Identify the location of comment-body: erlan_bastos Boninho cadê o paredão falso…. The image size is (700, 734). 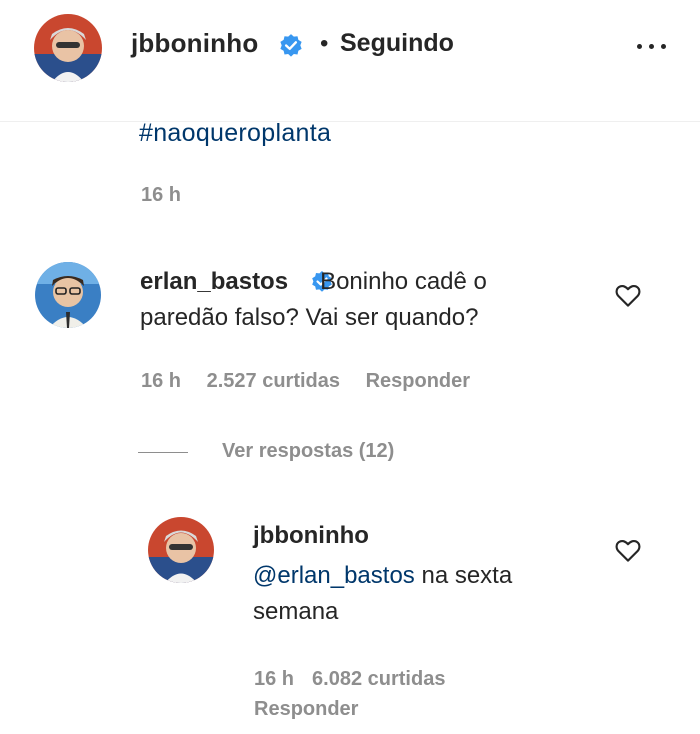
(360, 300).